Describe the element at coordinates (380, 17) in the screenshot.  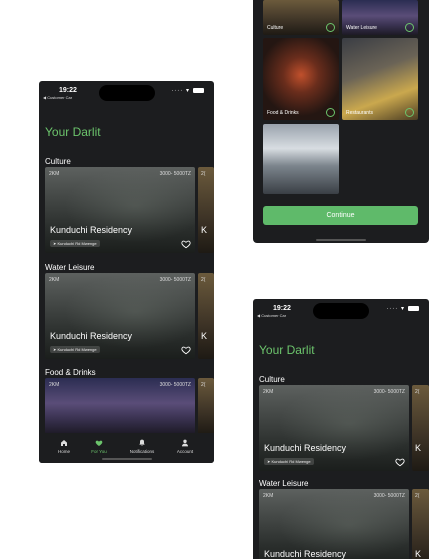
I see `category-tile-water-leisure: Water Leisure` at that location.